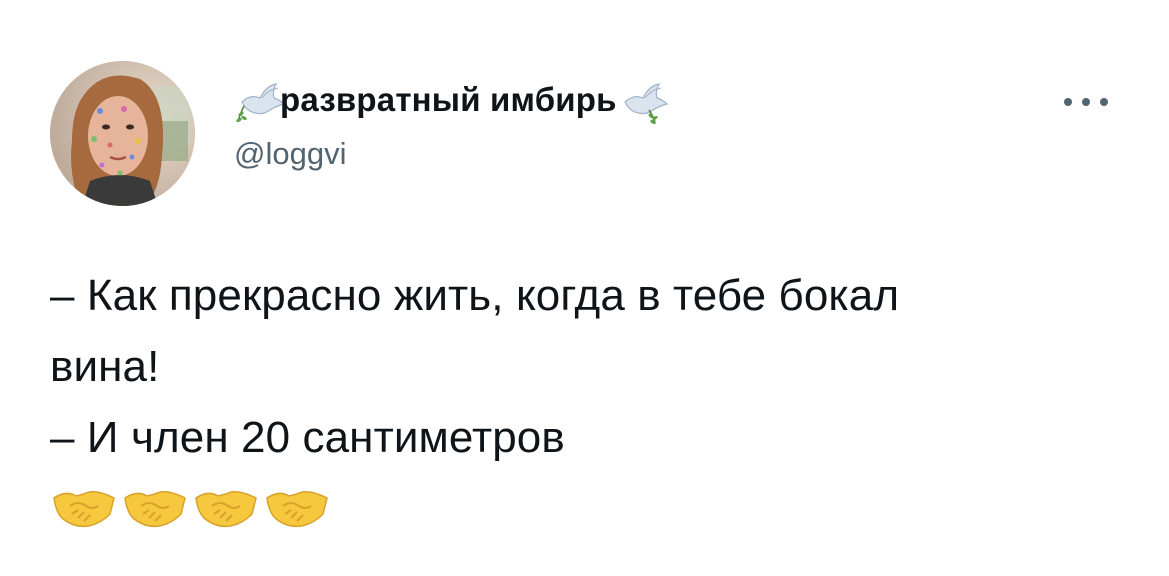 Image resolution: width=1169 pixels, height=576 pixels. I want to click on more-options-icon, so click(1086, 102).